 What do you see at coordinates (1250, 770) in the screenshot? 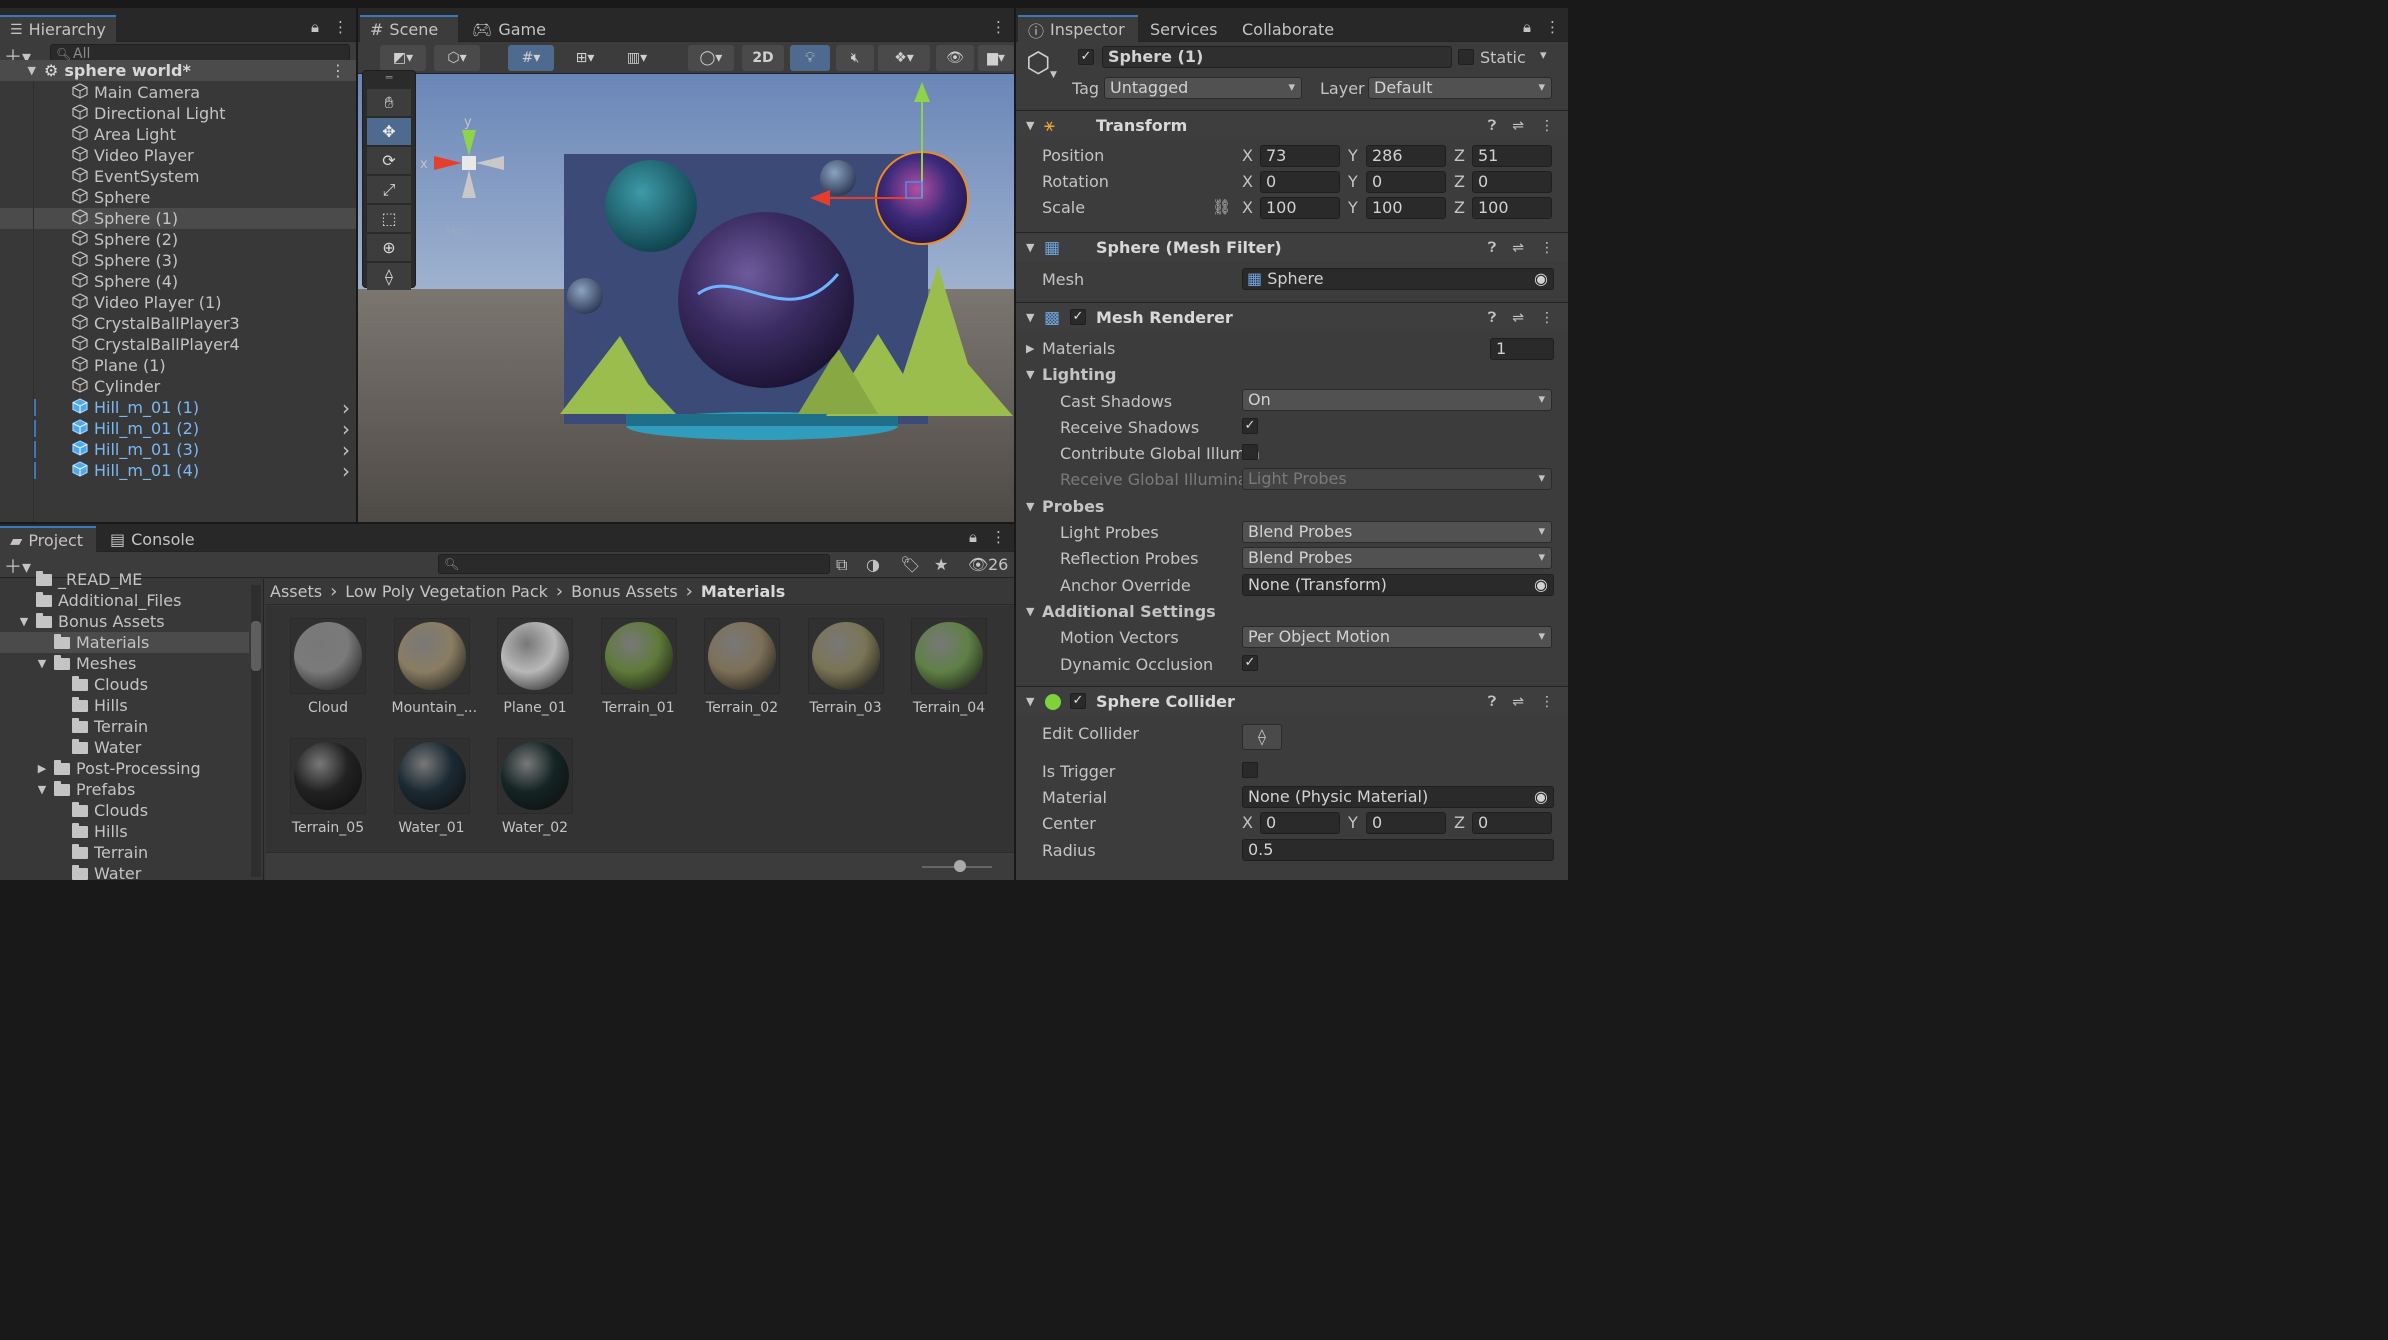
I see `is-trigger-checkbox` at bounding box center [1250, 770].